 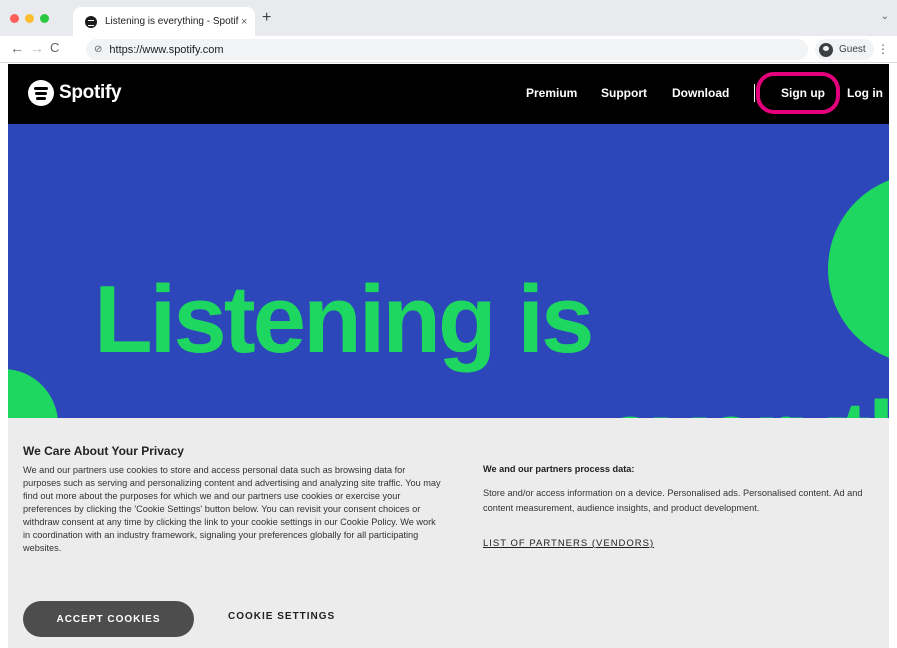 I want to click on browser-tab: Listening is everything - Spotif ×, so click(x=164, y=21).